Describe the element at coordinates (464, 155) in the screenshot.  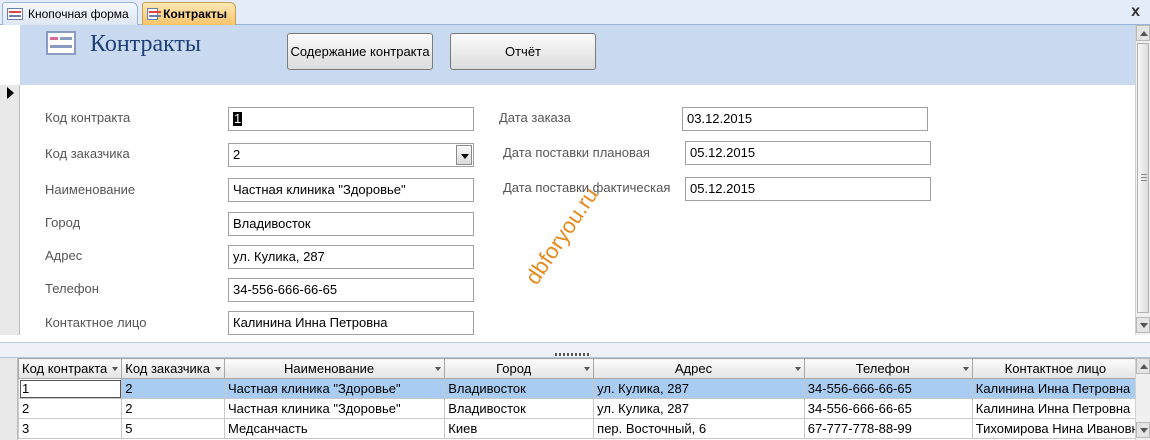
I see `chevron-down-icon` at that location.